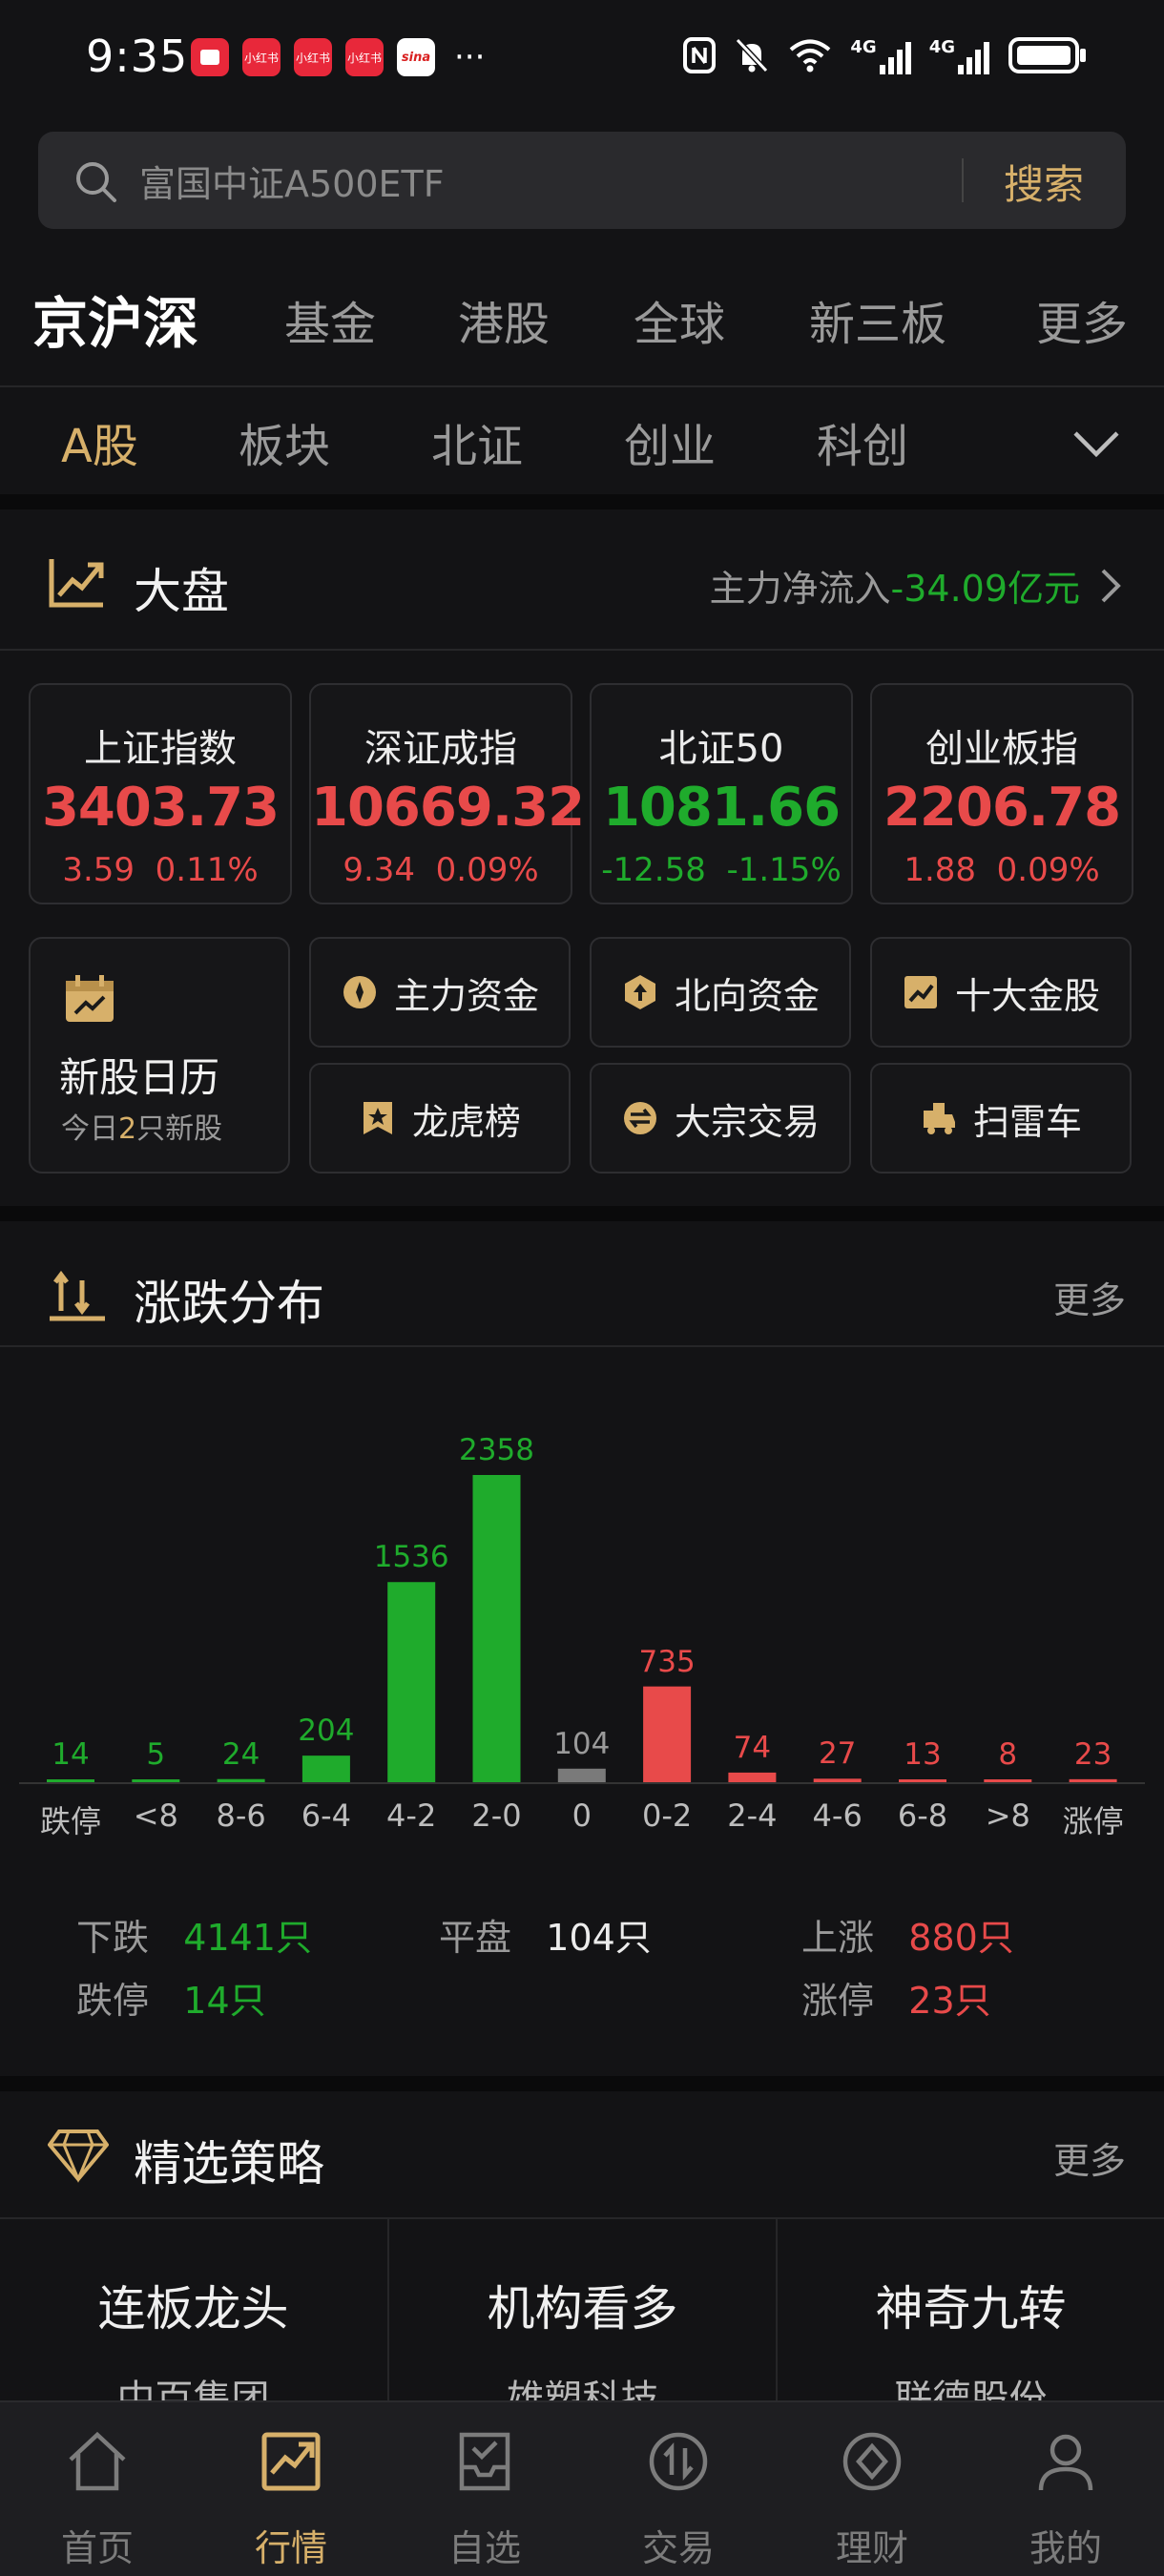  What do you see at coordinates (640, 1118) in the screenshot?
I see `block-trade-icon` at bounding box center [640, 1118].